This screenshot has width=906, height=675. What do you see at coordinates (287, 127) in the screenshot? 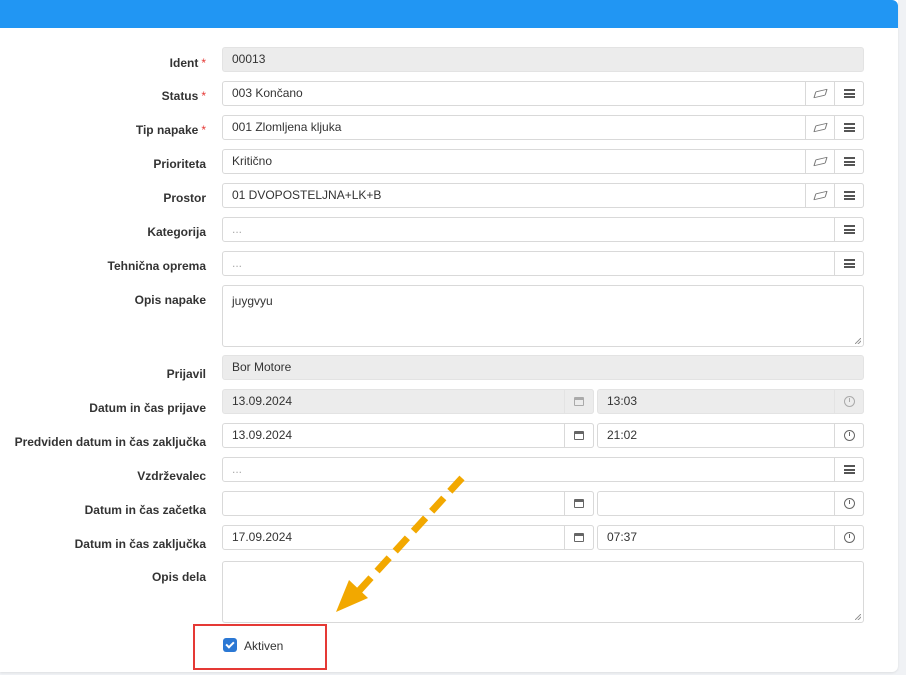
I see `tip-napake-value: 001 Zlomljena kljuka` at bounding box center [287, 127].